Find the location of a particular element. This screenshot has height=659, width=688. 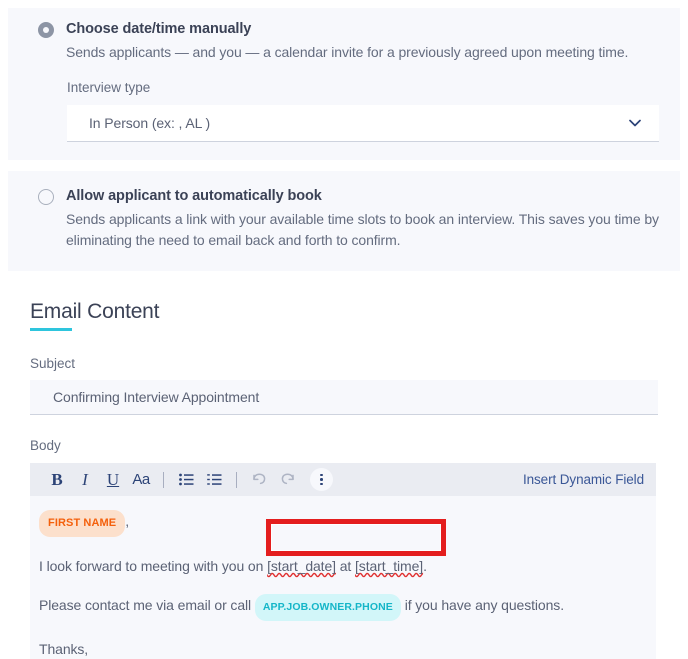

dynamic-field-tag-first-name: FIRST NAME is located at coordinates (82, 523).